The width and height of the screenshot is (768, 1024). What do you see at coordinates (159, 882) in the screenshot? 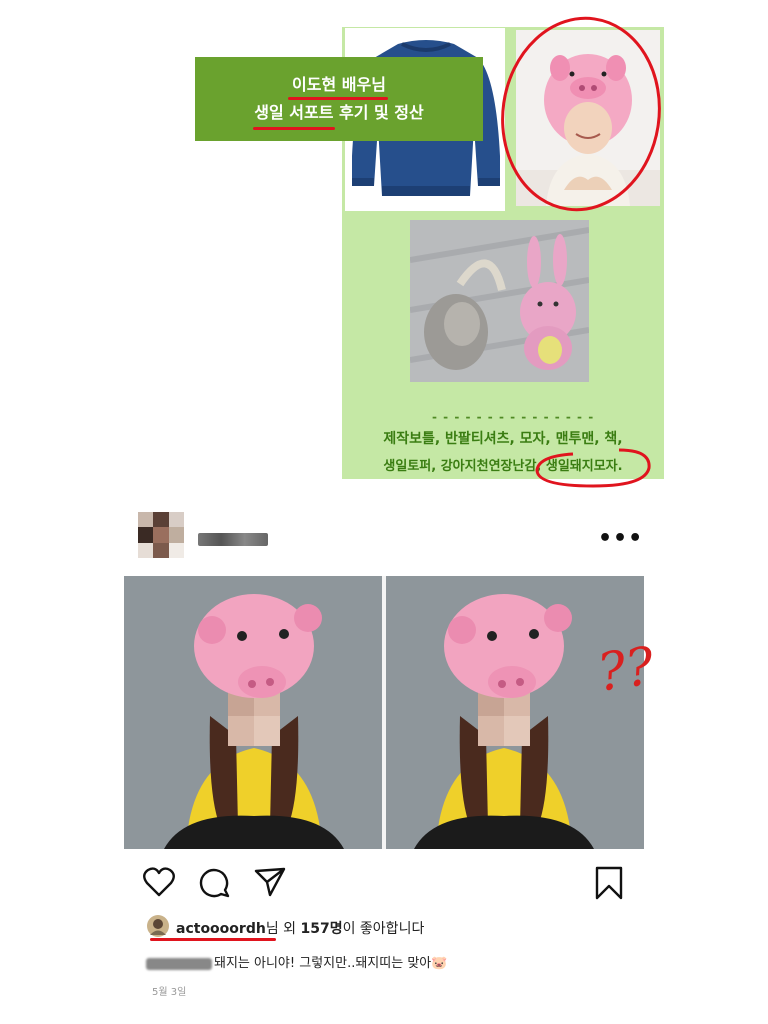
I see `heart-icon` at bounding box center [159, 882].